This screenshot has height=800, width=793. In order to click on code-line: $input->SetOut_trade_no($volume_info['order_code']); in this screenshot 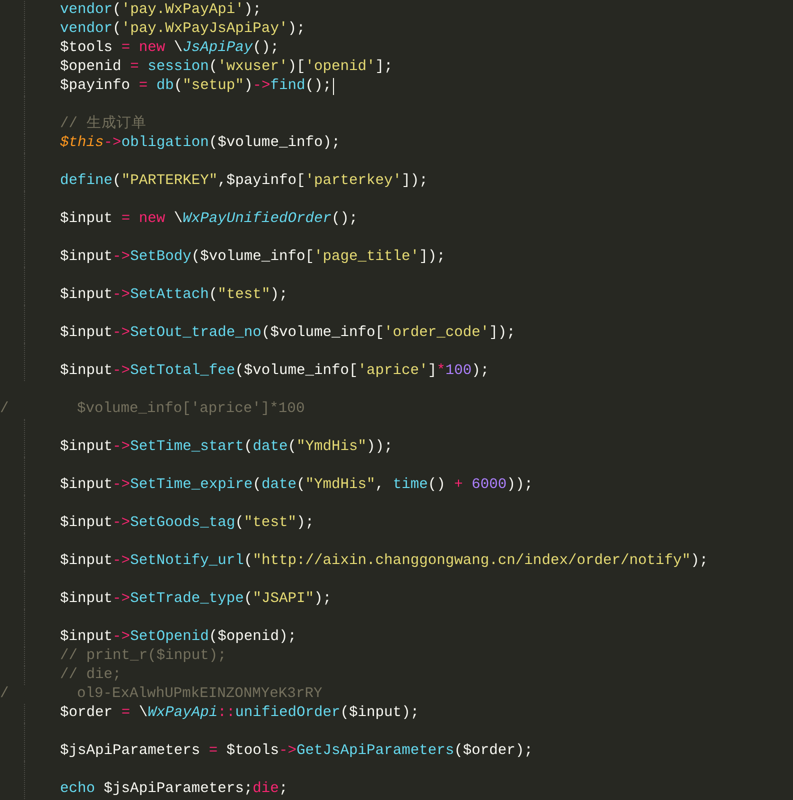, I will do `click(288, 333)`.